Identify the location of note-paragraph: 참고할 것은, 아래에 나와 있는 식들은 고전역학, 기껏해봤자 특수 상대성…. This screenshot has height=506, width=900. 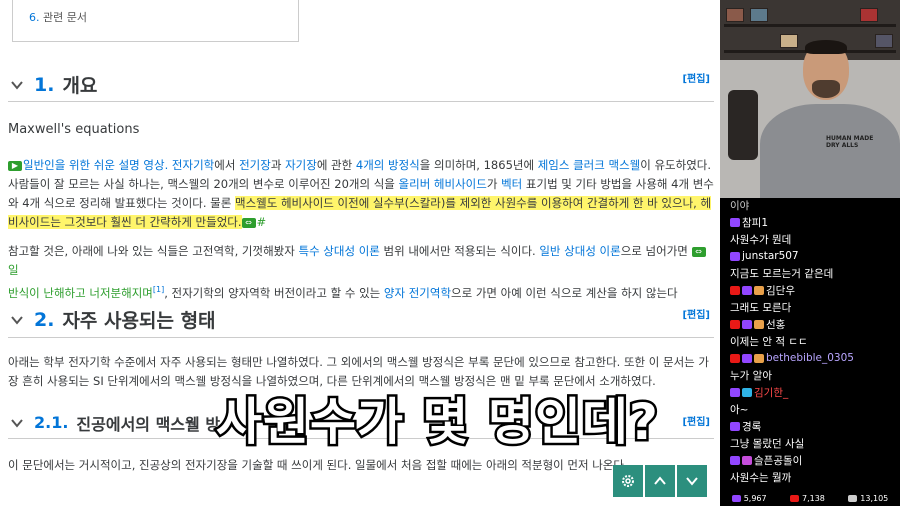
(361, 272).